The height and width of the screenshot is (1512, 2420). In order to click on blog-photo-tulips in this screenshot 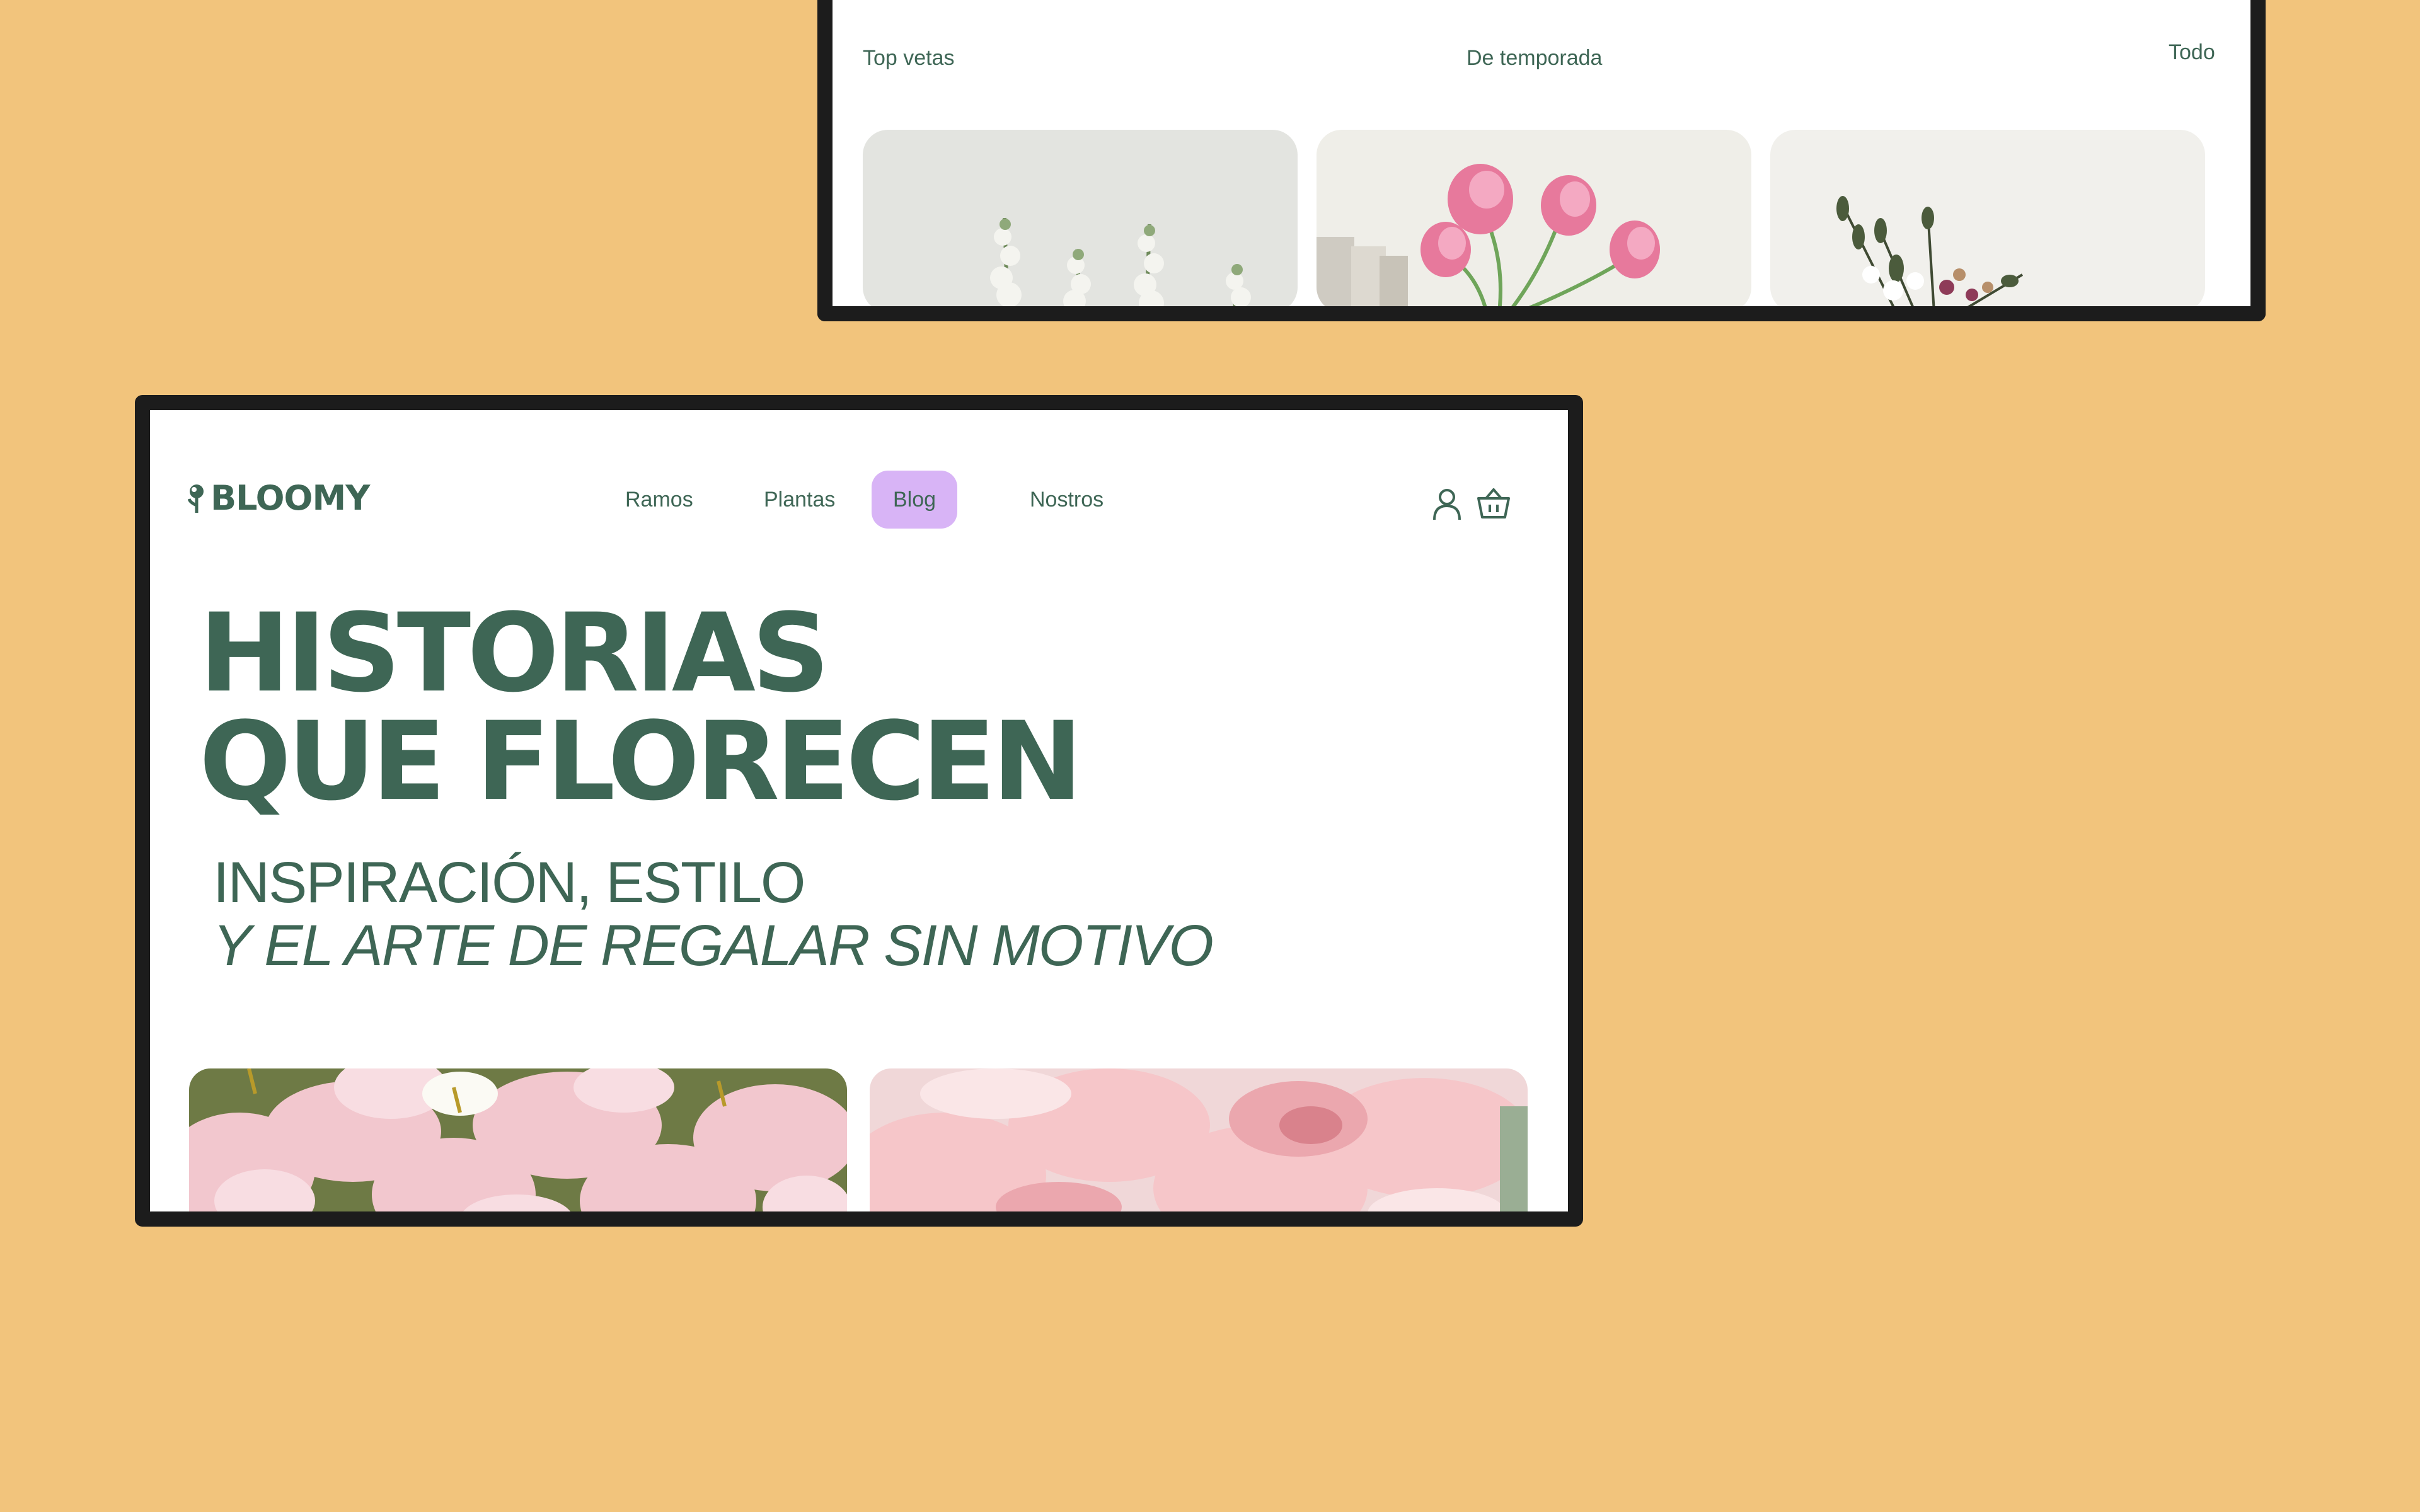, I will do `click(518, 1139)`.